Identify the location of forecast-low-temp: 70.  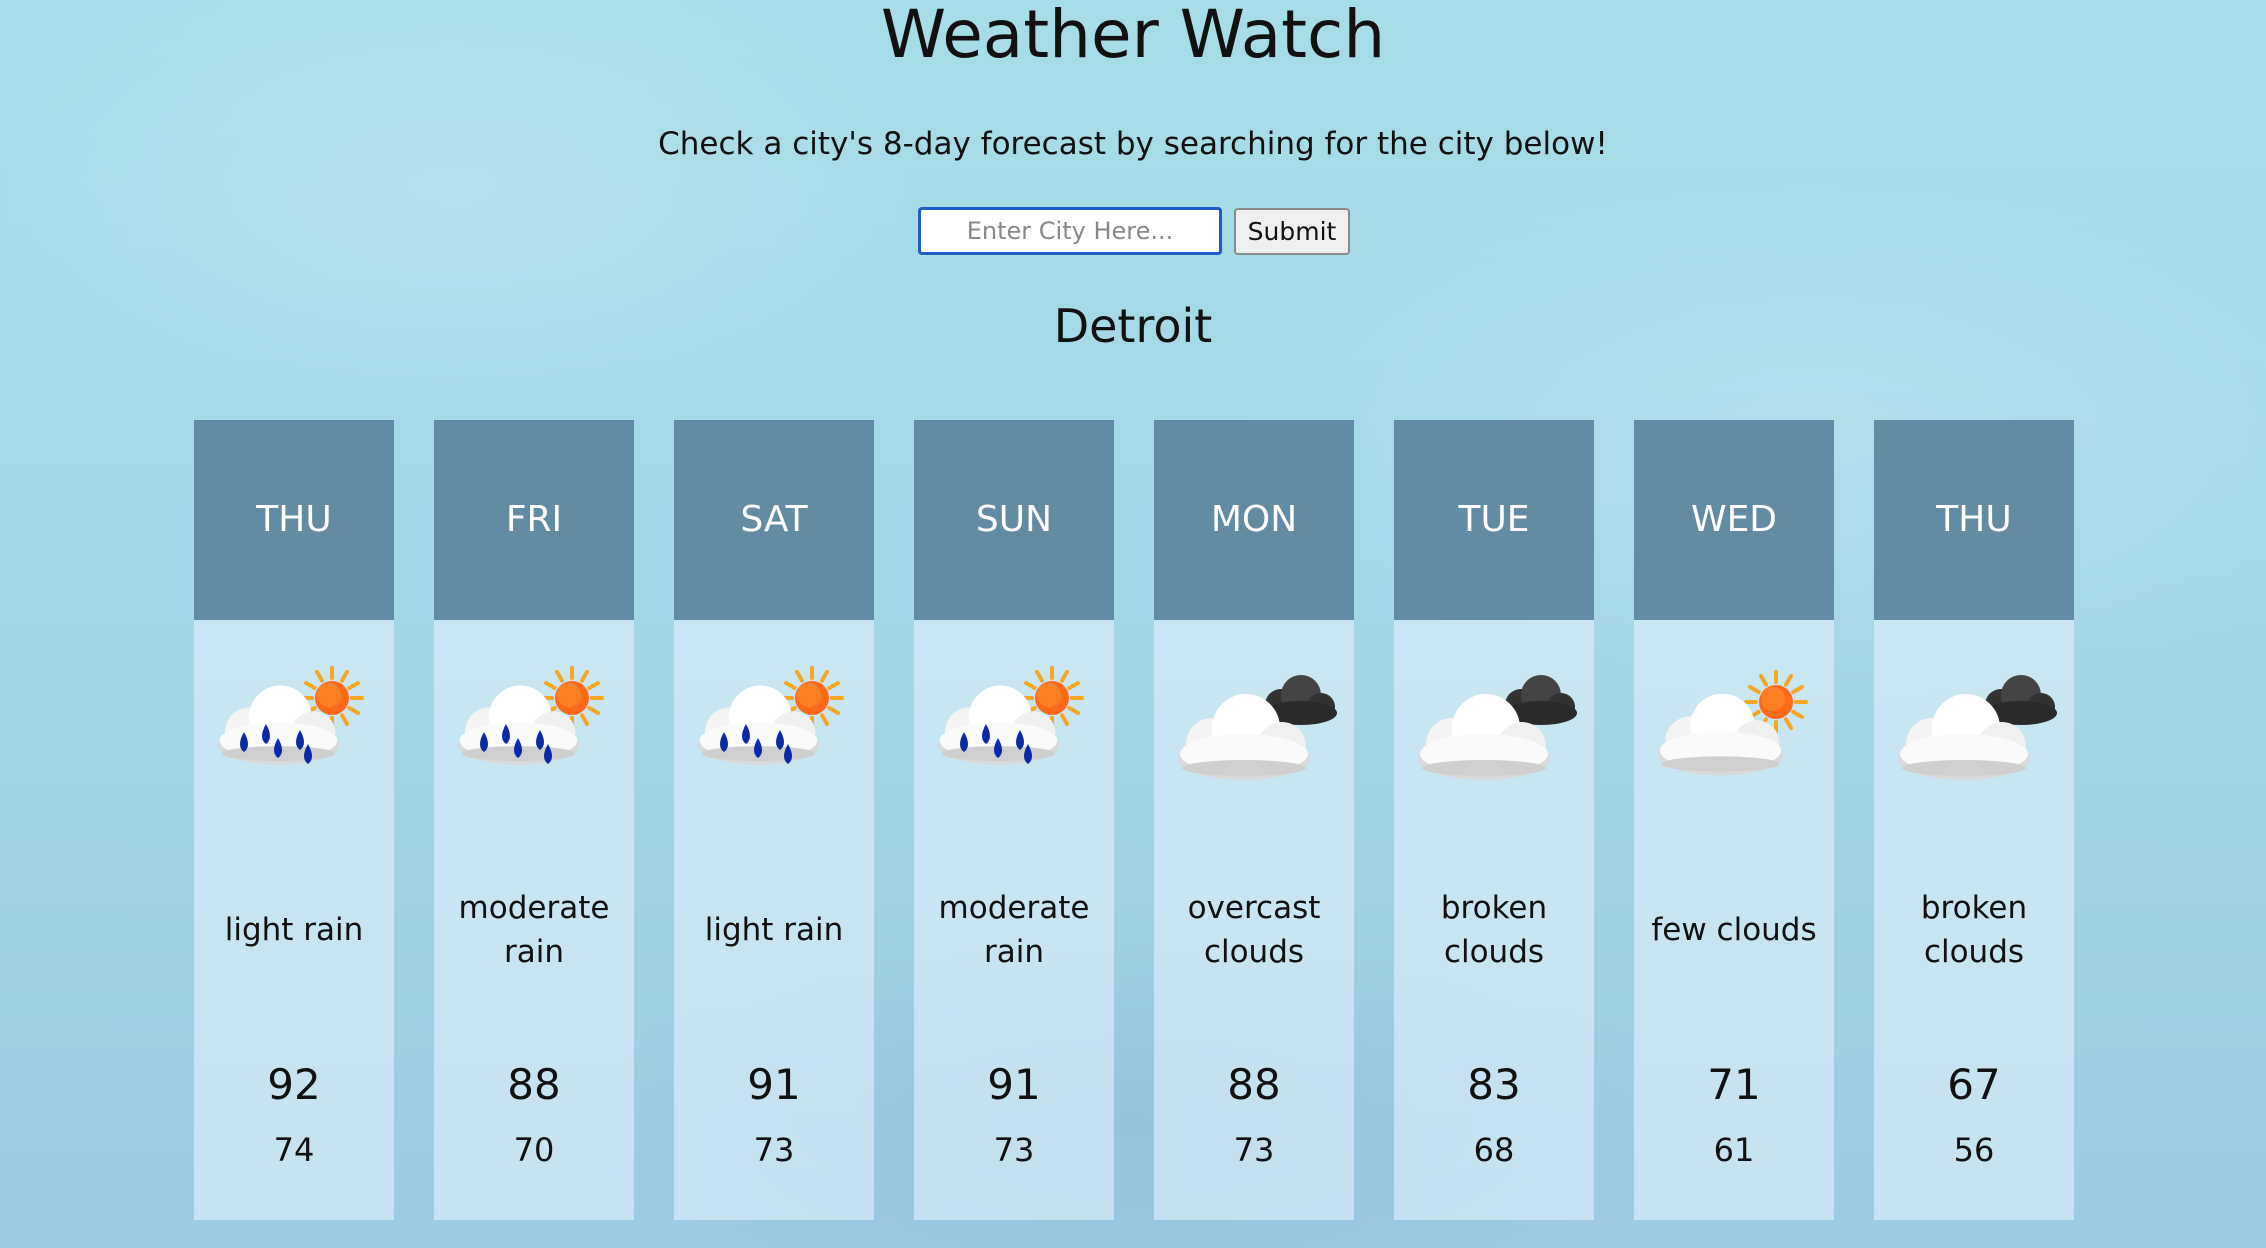
(534, 1150).